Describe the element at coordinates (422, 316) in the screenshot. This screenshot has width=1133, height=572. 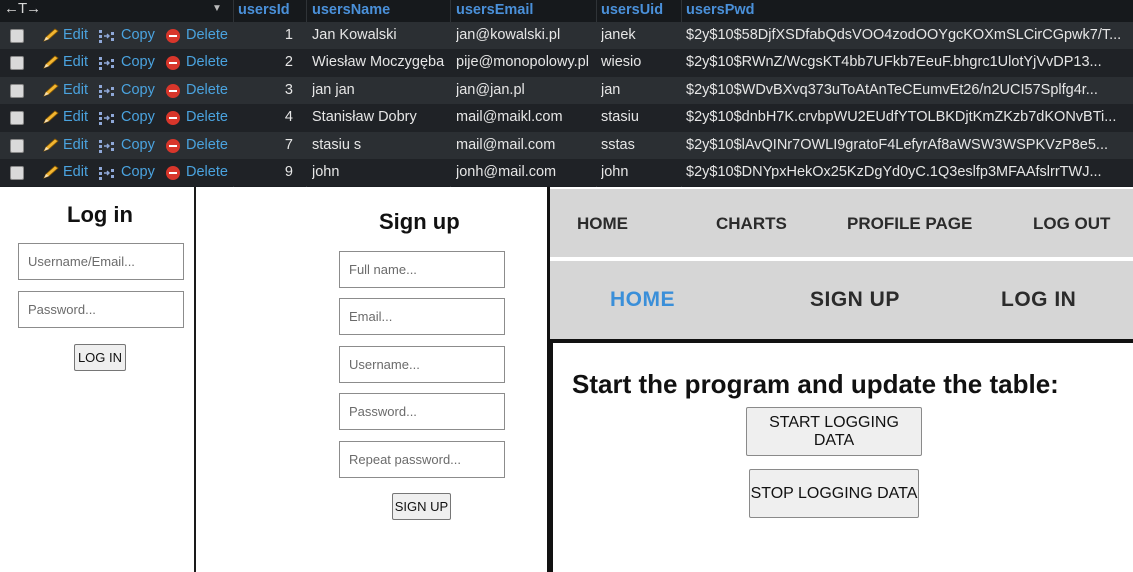
I see `signup-email-input` at that location.